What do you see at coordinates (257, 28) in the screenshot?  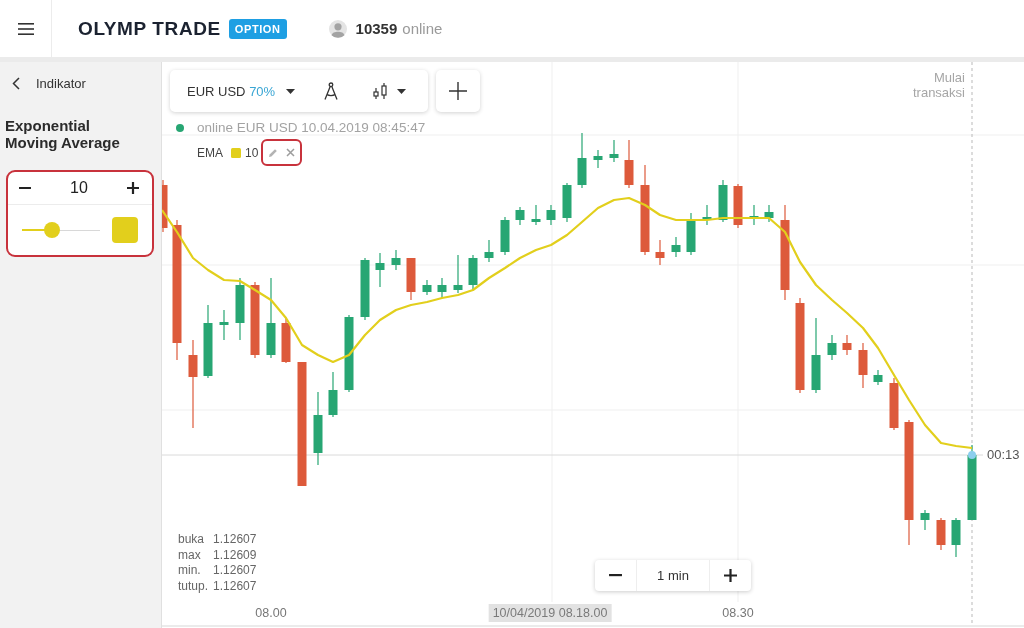 I see `product-badge: OPTION` at bounding box center [257, 28].